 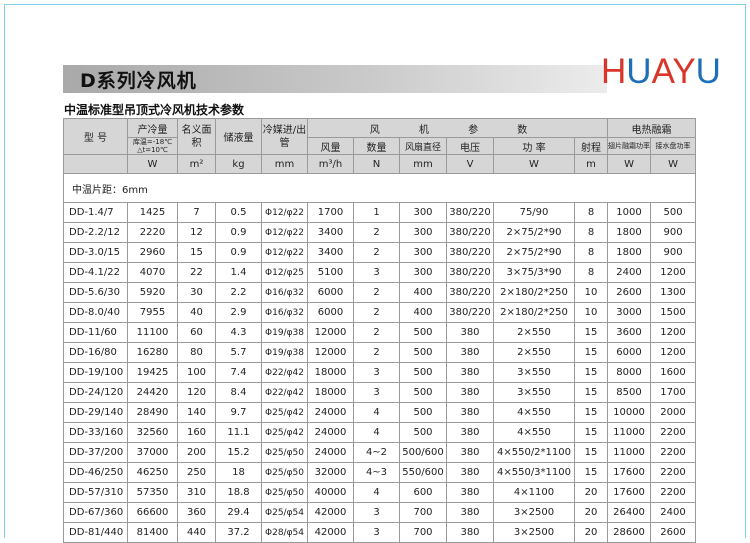 What do you see at coordinates (284, 512) in the screenshot?
I see `cell-pipe: Φ25/φ54` at bounding box center [284, 512].